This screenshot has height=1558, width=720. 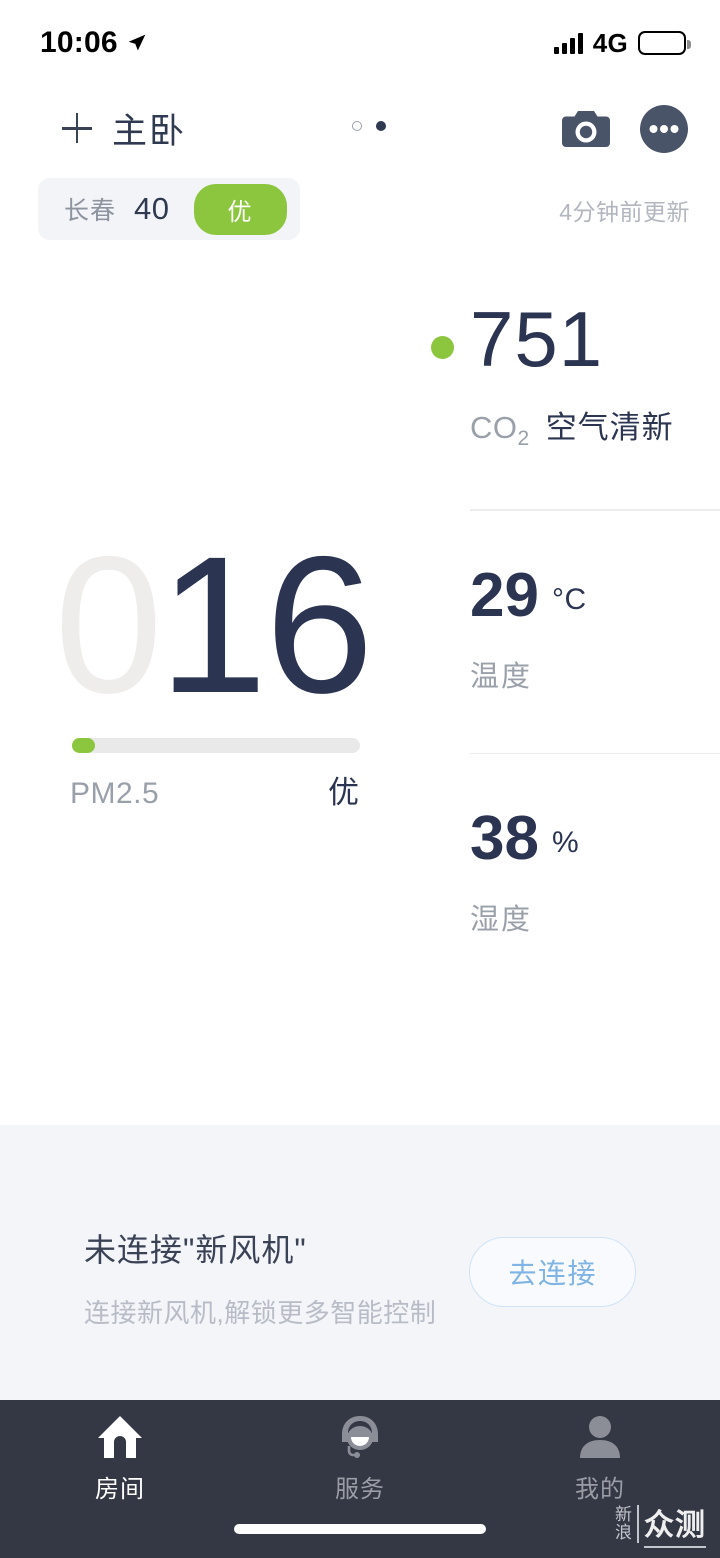 I want to click on person-icon, so click(x=600, y=1437).